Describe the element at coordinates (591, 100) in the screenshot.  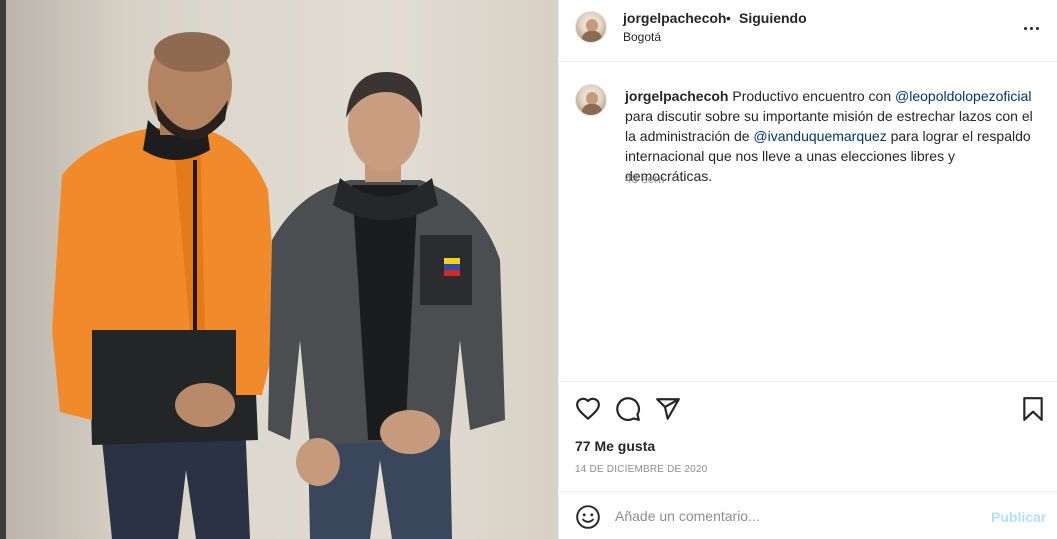
I see `caption-author-avatar` at that location.